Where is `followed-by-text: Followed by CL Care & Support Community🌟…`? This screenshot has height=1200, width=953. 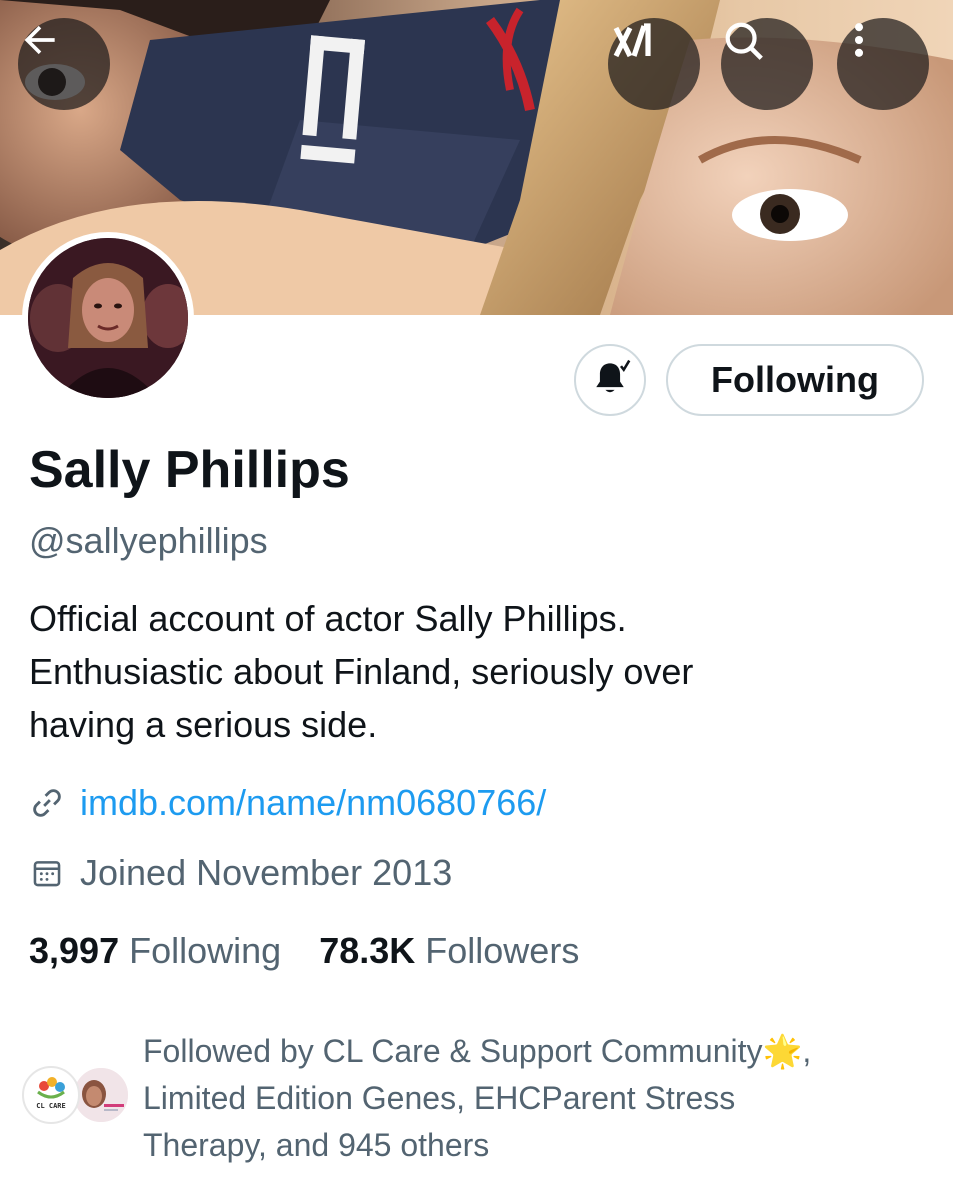
followed-by-text: Followed by CL Care & Support Community🌟… is located at coordinates (533, 1098).